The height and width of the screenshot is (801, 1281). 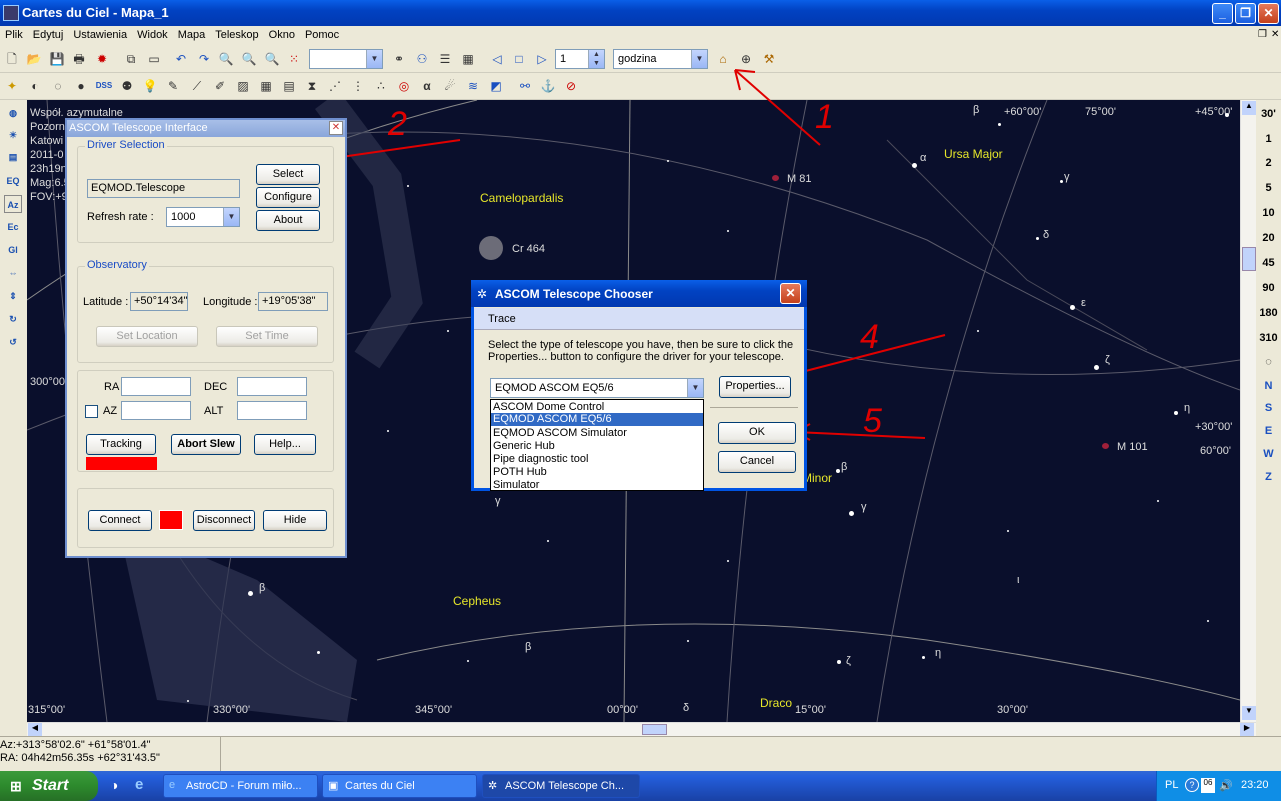 I want to click on dropdown-option: EQMOD ASCOM Simulator, so click(x=560, y=433).